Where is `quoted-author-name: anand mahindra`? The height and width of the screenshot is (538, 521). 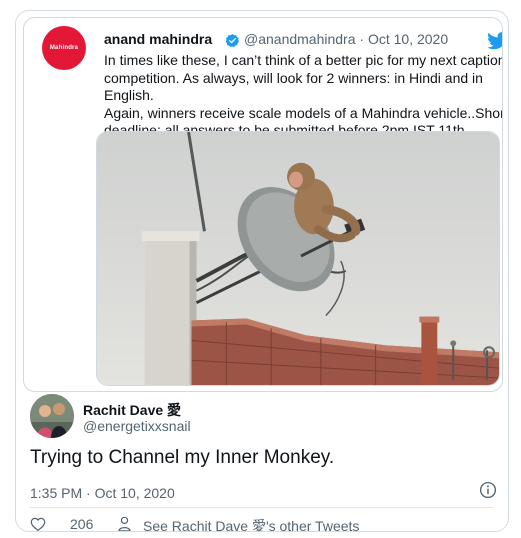
quoted-author-name: anand mahindra is located at coordinates (158, 39).